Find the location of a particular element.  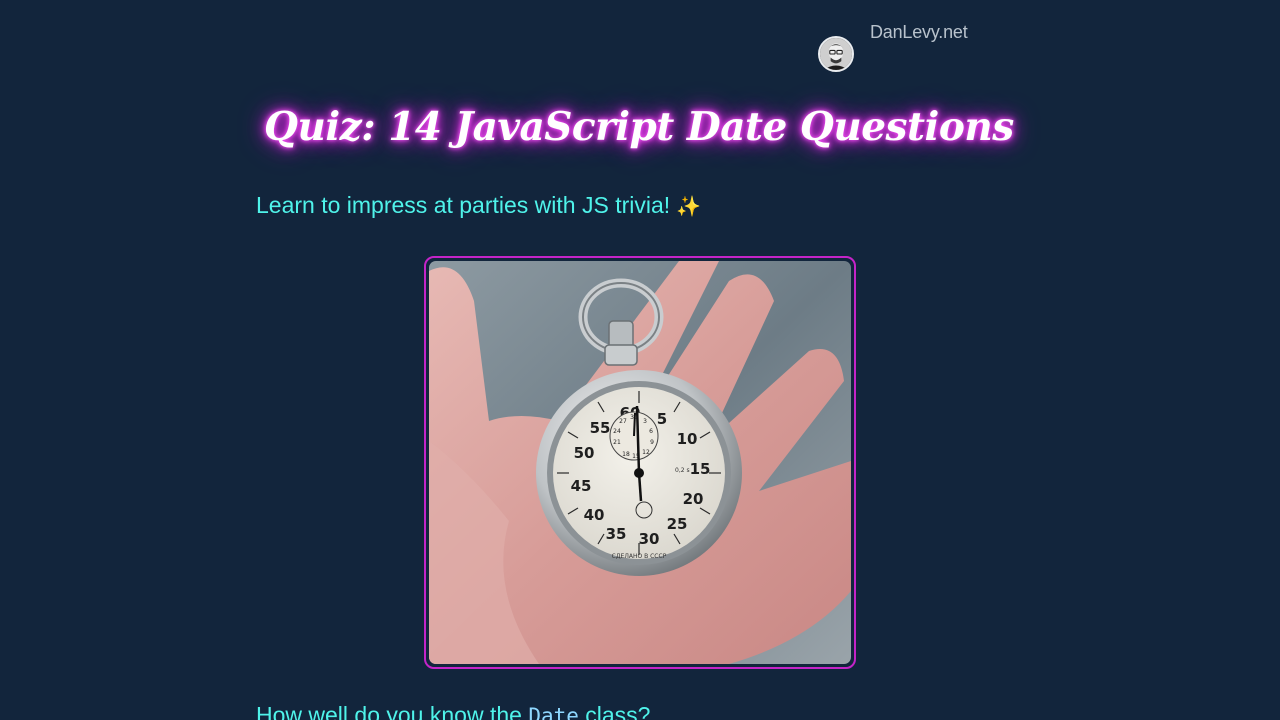

svg-text: 5 is located at coordinates (662, 419).